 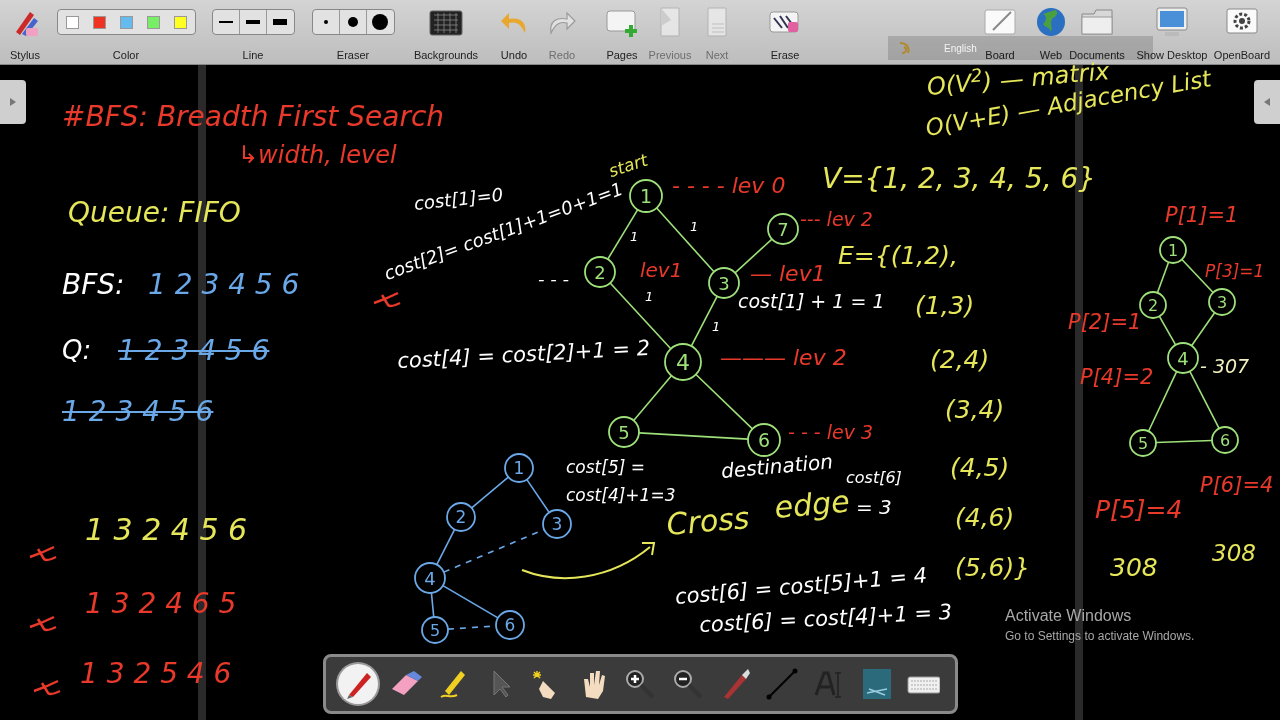 I want to click on handwritten-text: cost[1] + 1 = 1, so click(x=811, y=301).